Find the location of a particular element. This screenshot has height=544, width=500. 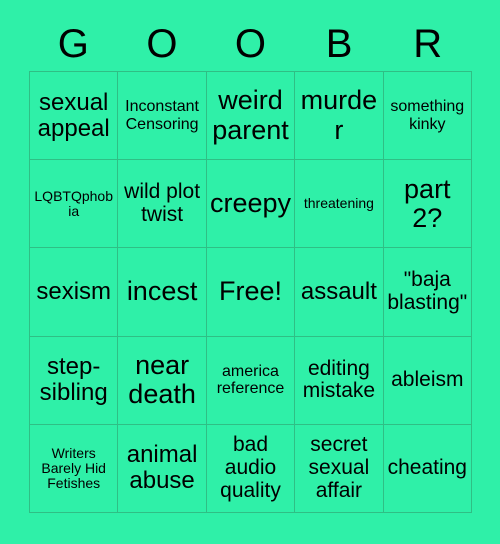

bingo-cell-r3c2: incest is located at coordinates (162, 292).